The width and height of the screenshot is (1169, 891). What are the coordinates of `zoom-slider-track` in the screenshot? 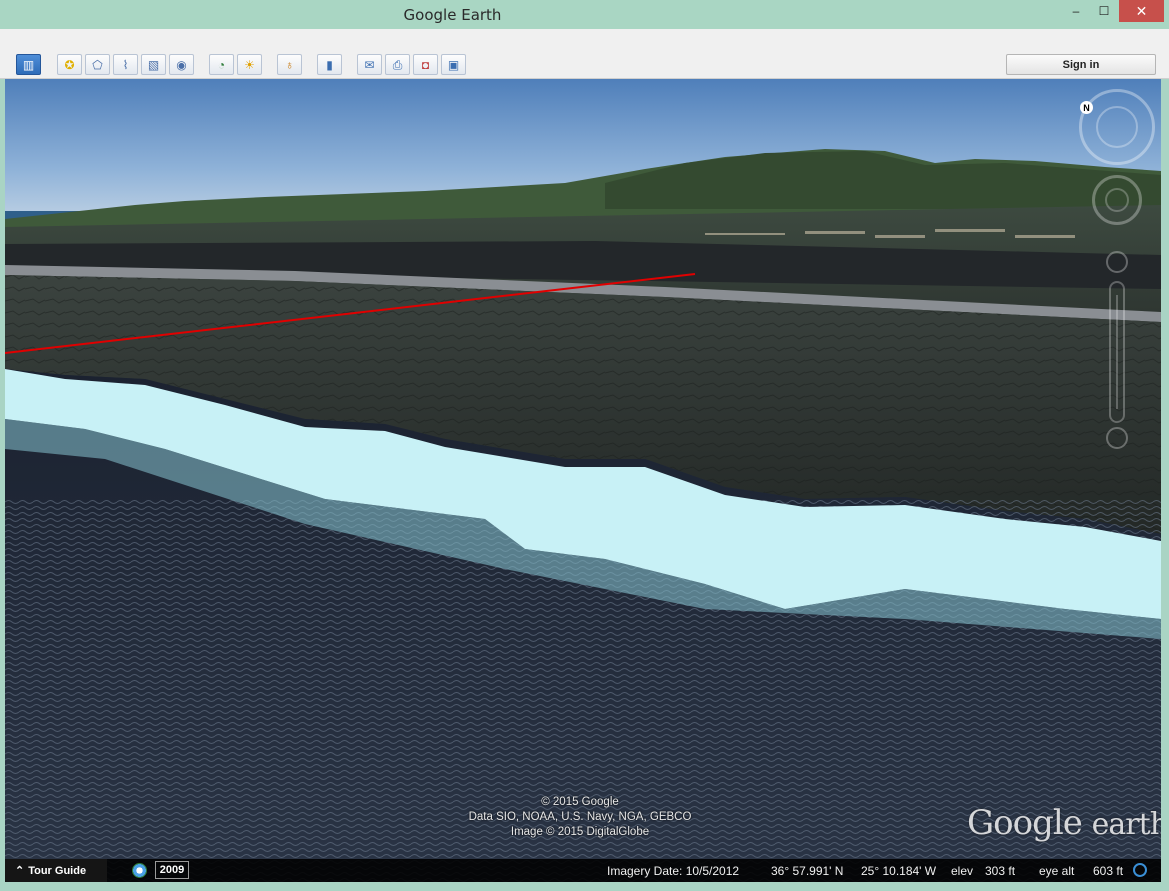 It's located at (1117, 352).